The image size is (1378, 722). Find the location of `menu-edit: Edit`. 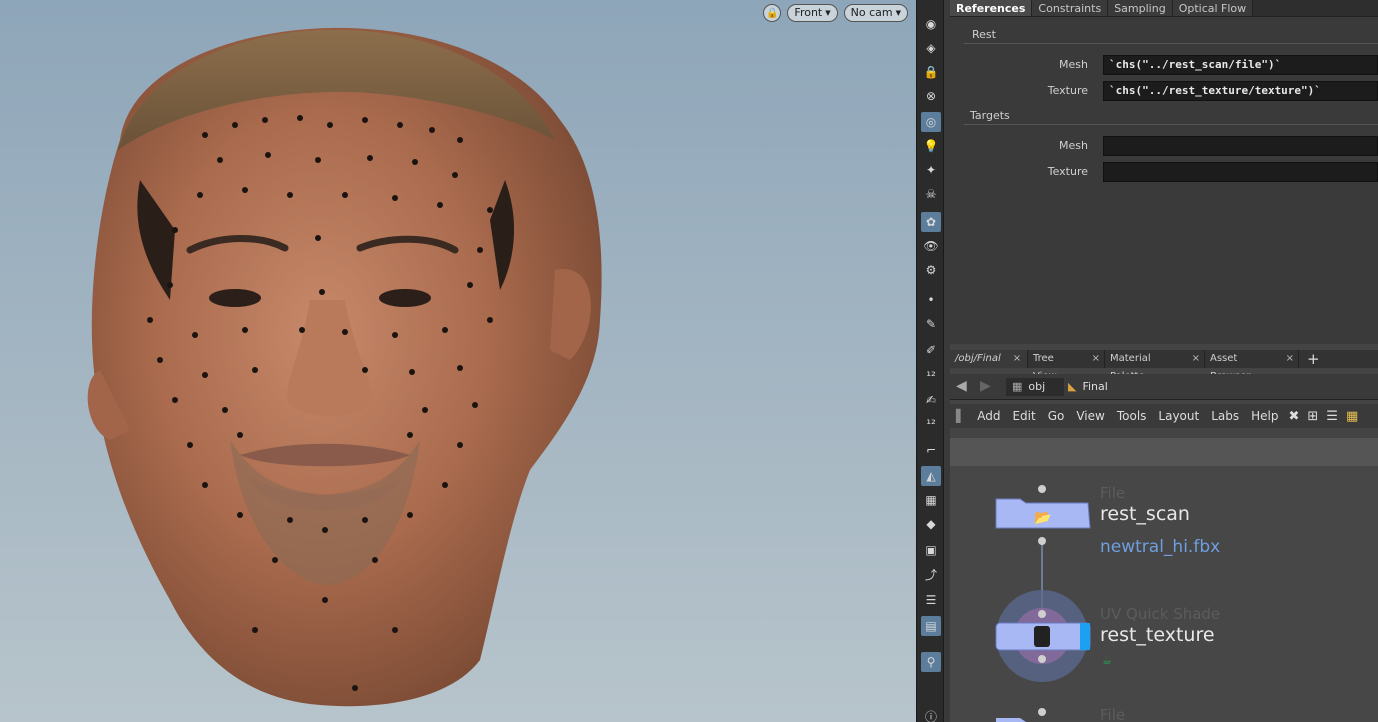

menu-edit: Edit is located at coordinates (1023, 416).